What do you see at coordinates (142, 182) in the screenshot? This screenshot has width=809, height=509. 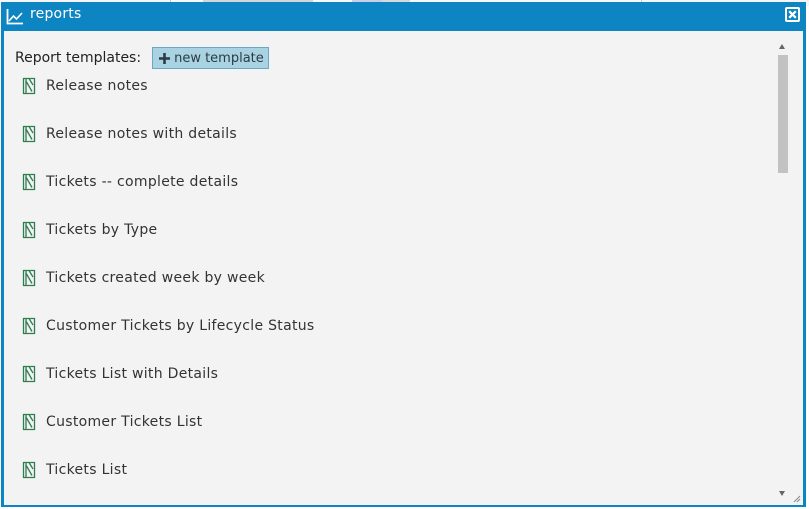 I see `template-label: Tickets -- complete details` at bounding box center [142, 182].